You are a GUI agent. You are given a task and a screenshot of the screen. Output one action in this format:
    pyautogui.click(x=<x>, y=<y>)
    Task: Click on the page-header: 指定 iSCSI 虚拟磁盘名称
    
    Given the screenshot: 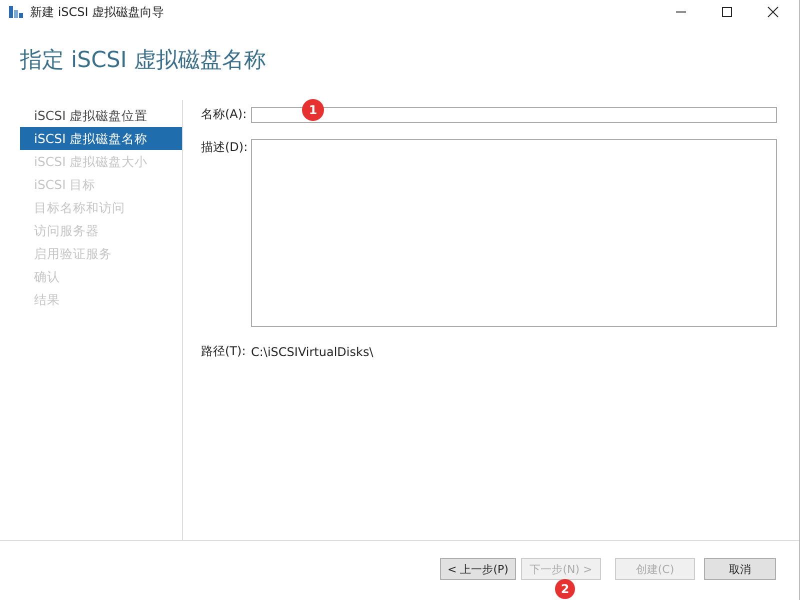 What is the action you would take?
    pyautogui.click(x=143, y=61)
    